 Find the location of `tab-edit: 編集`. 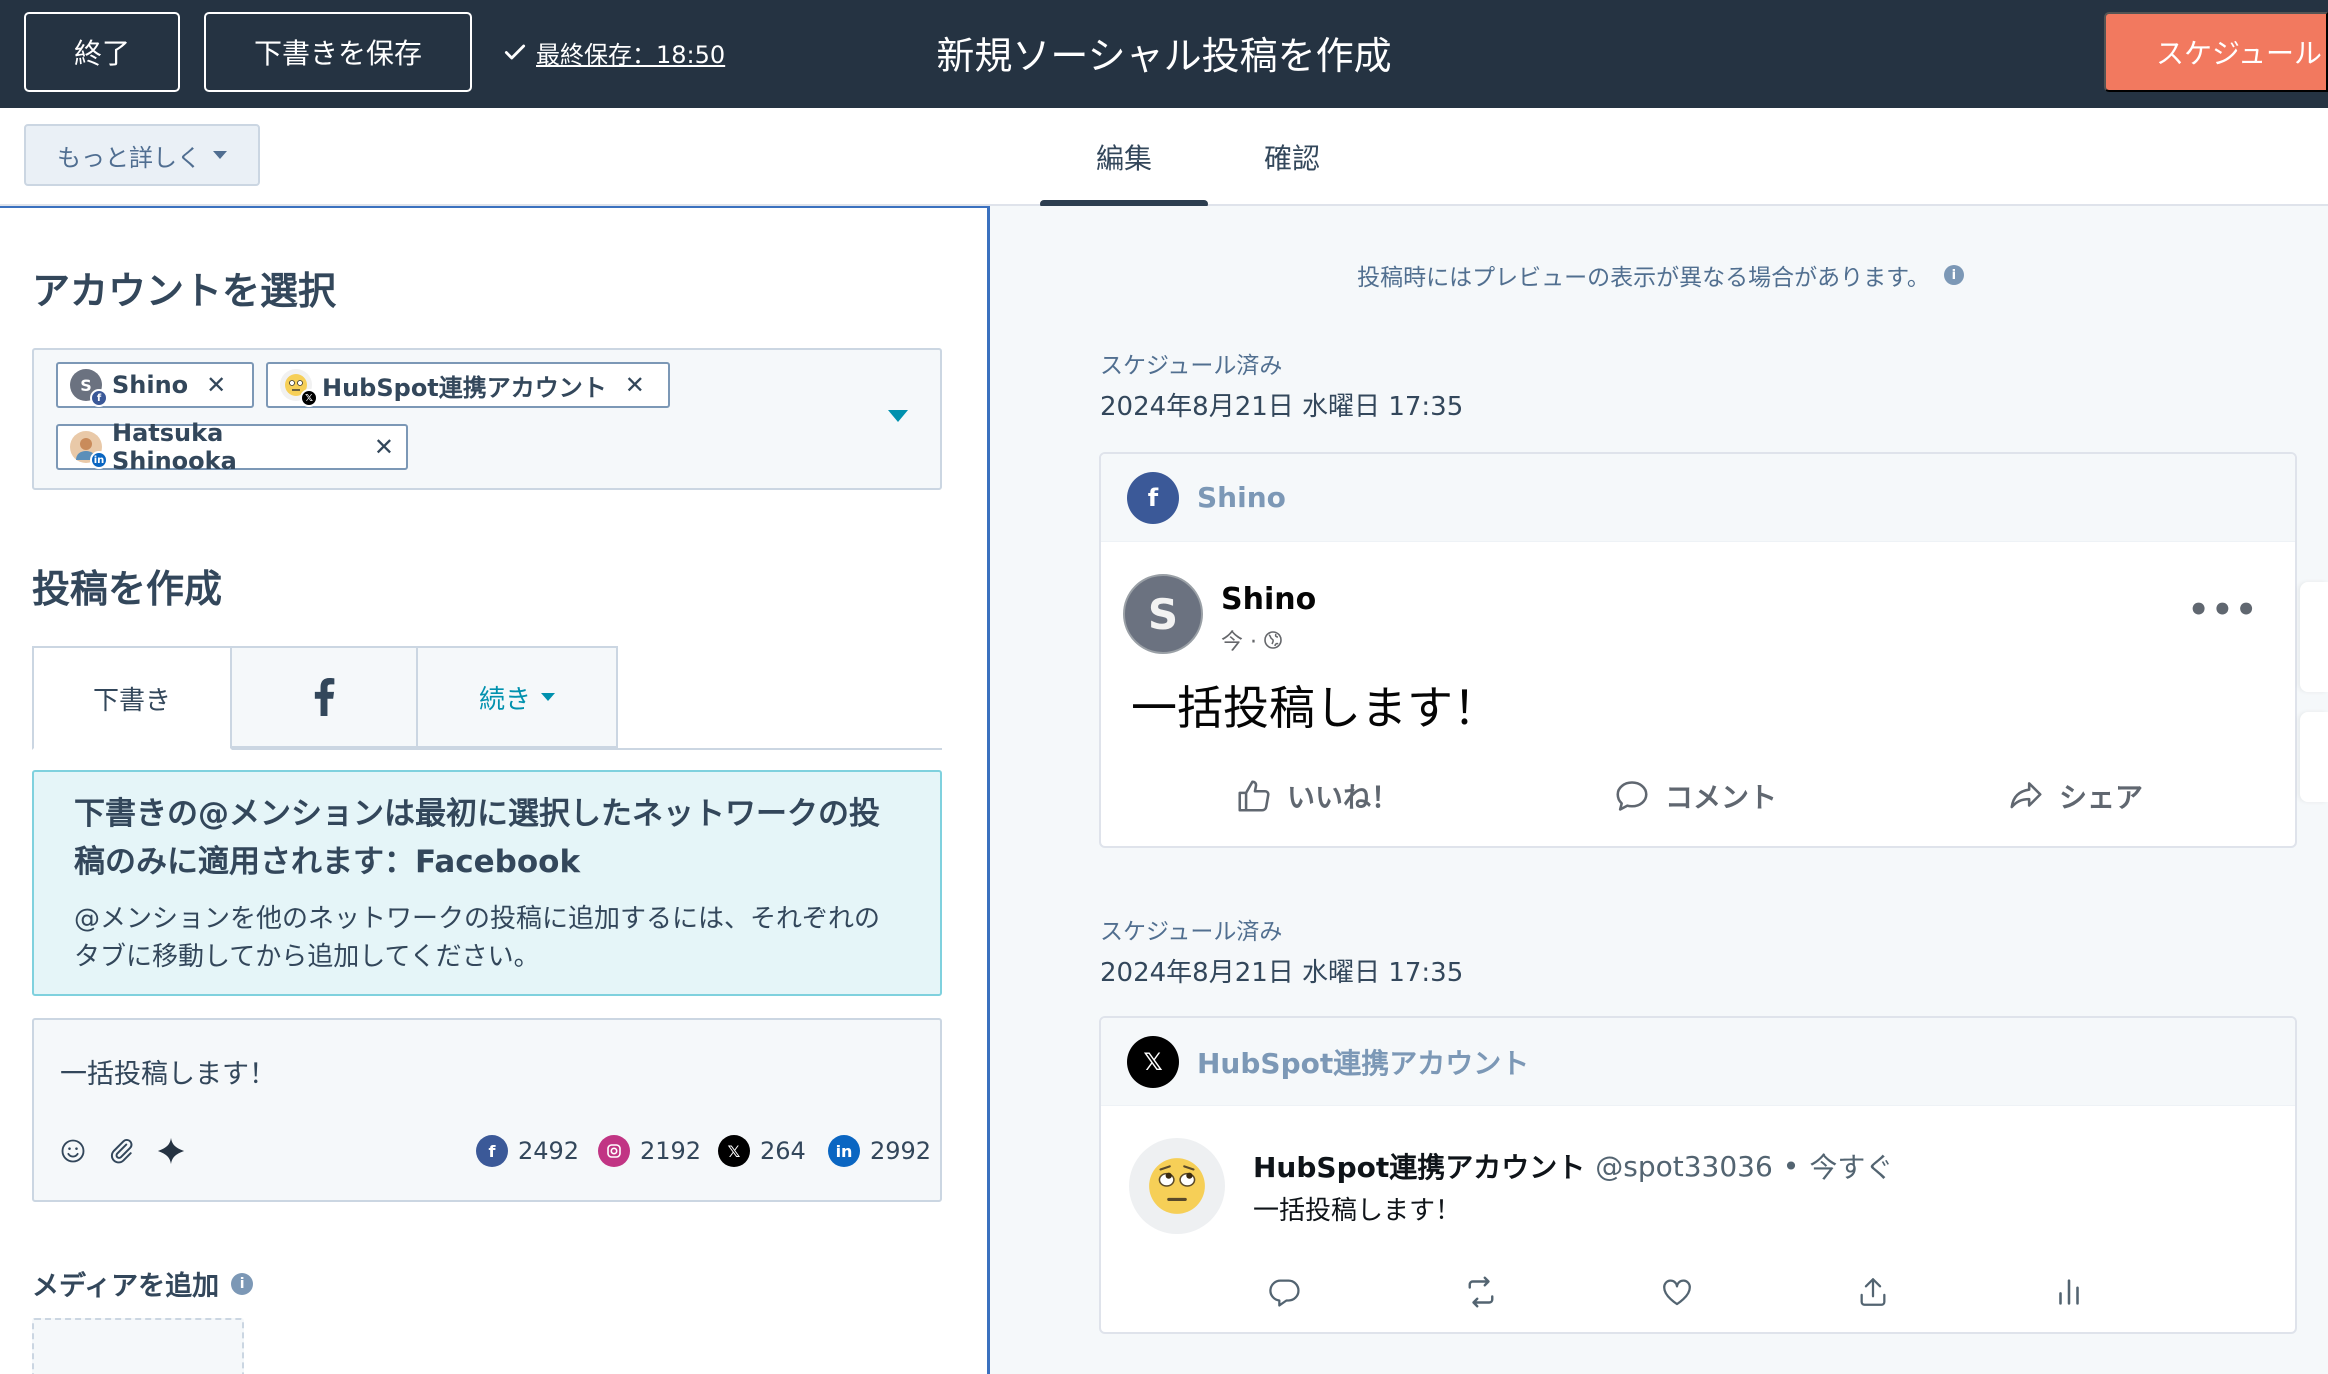

tab-edit: 編集 is located at coordinates (1124, 158).